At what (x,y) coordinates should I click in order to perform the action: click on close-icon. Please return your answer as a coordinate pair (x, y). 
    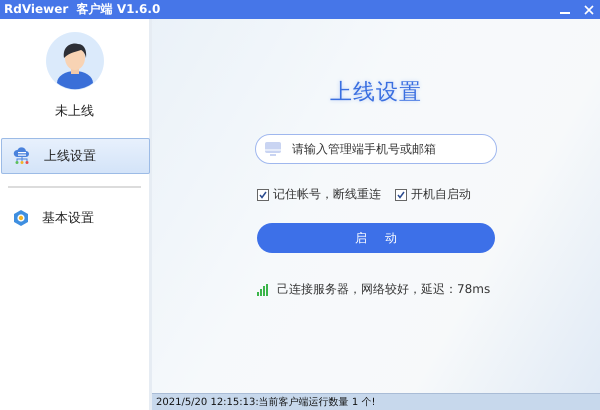
    Looking at the image, I should click on (589, 9).